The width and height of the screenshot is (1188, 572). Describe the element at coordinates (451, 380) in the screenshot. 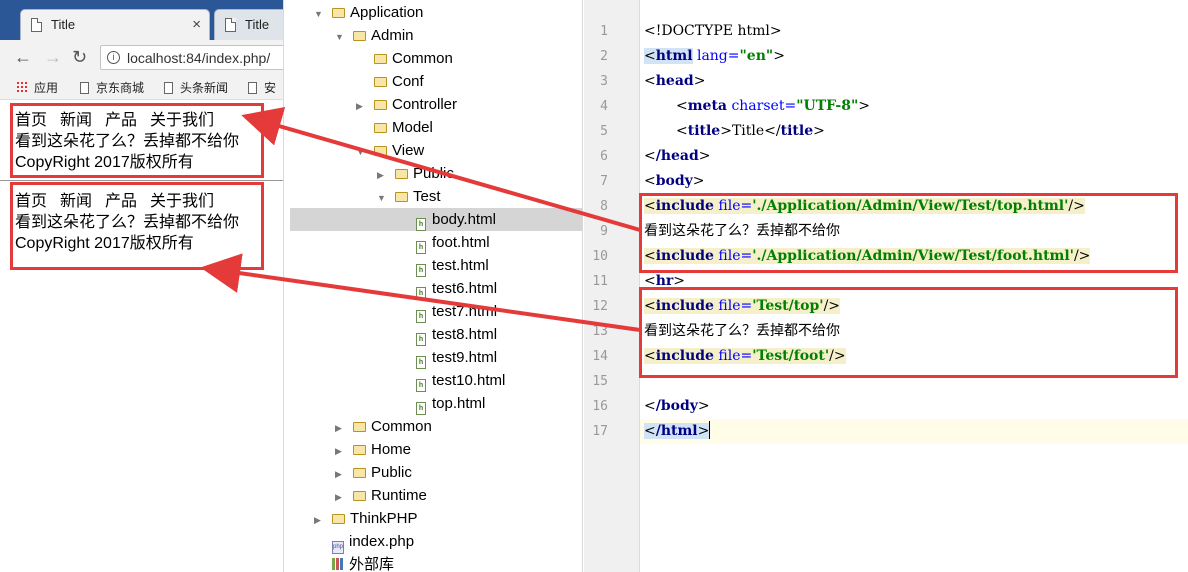

I see `tree-item: h test10.html` at that location.